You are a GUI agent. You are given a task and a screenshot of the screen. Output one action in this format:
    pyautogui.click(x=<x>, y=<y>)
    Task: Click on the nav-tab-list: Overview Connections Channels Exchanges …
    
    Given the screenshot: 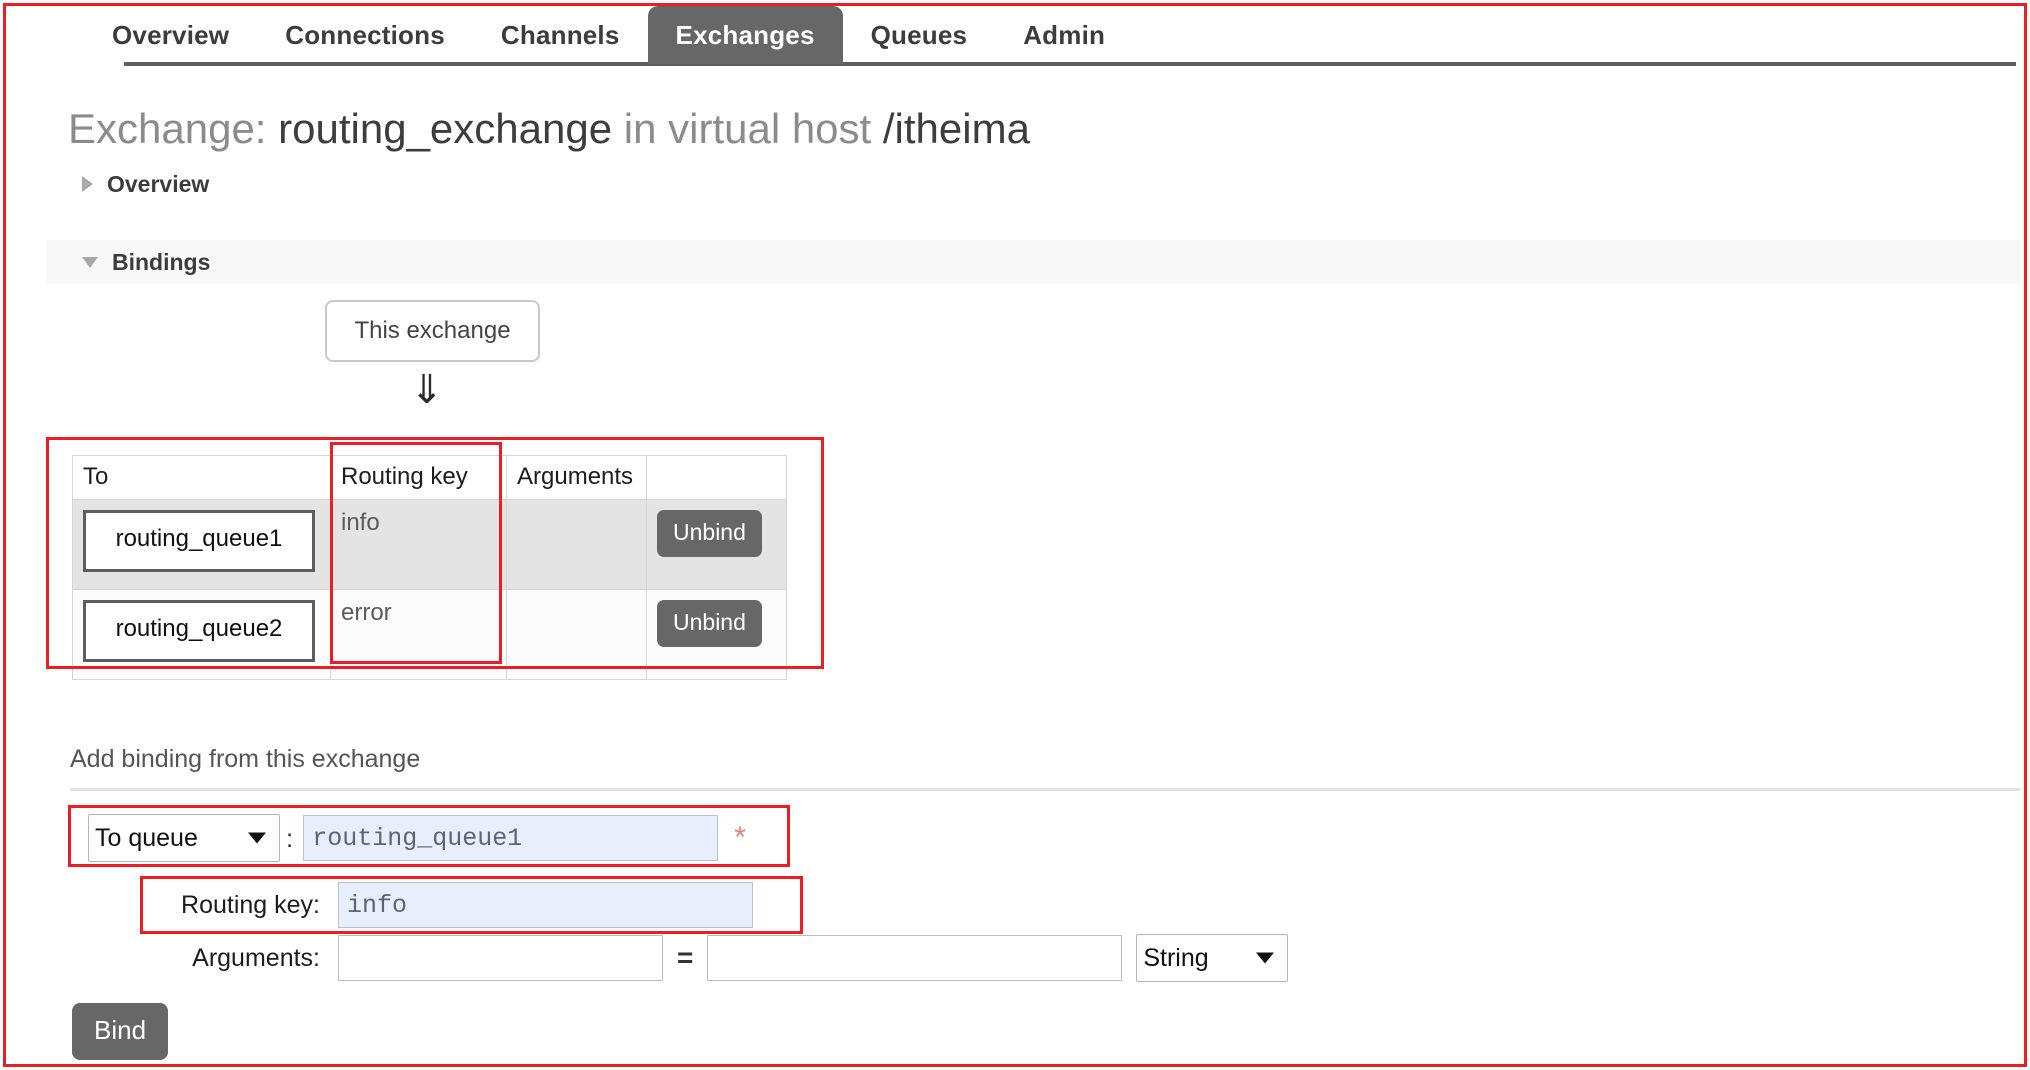 What is the action you would take?
    pyautogui.click(x=608, y=35)
    